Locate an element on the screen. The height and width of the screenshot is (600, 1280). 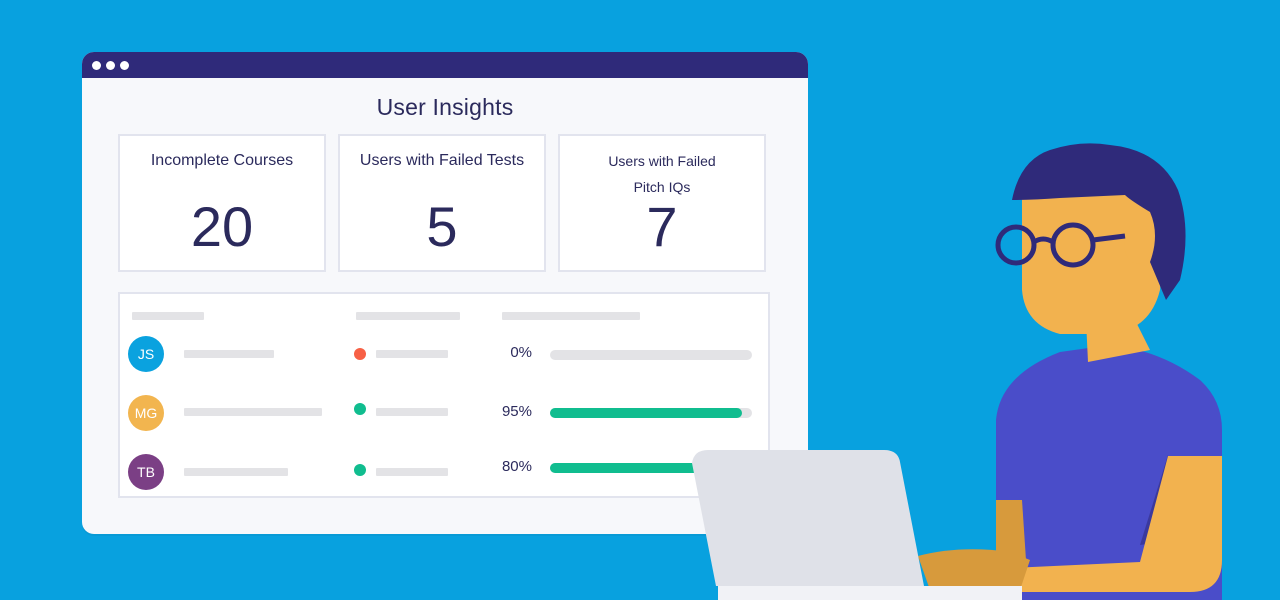
stat-card-label: Users with Failed Tests is located at coordinates (442, 160).